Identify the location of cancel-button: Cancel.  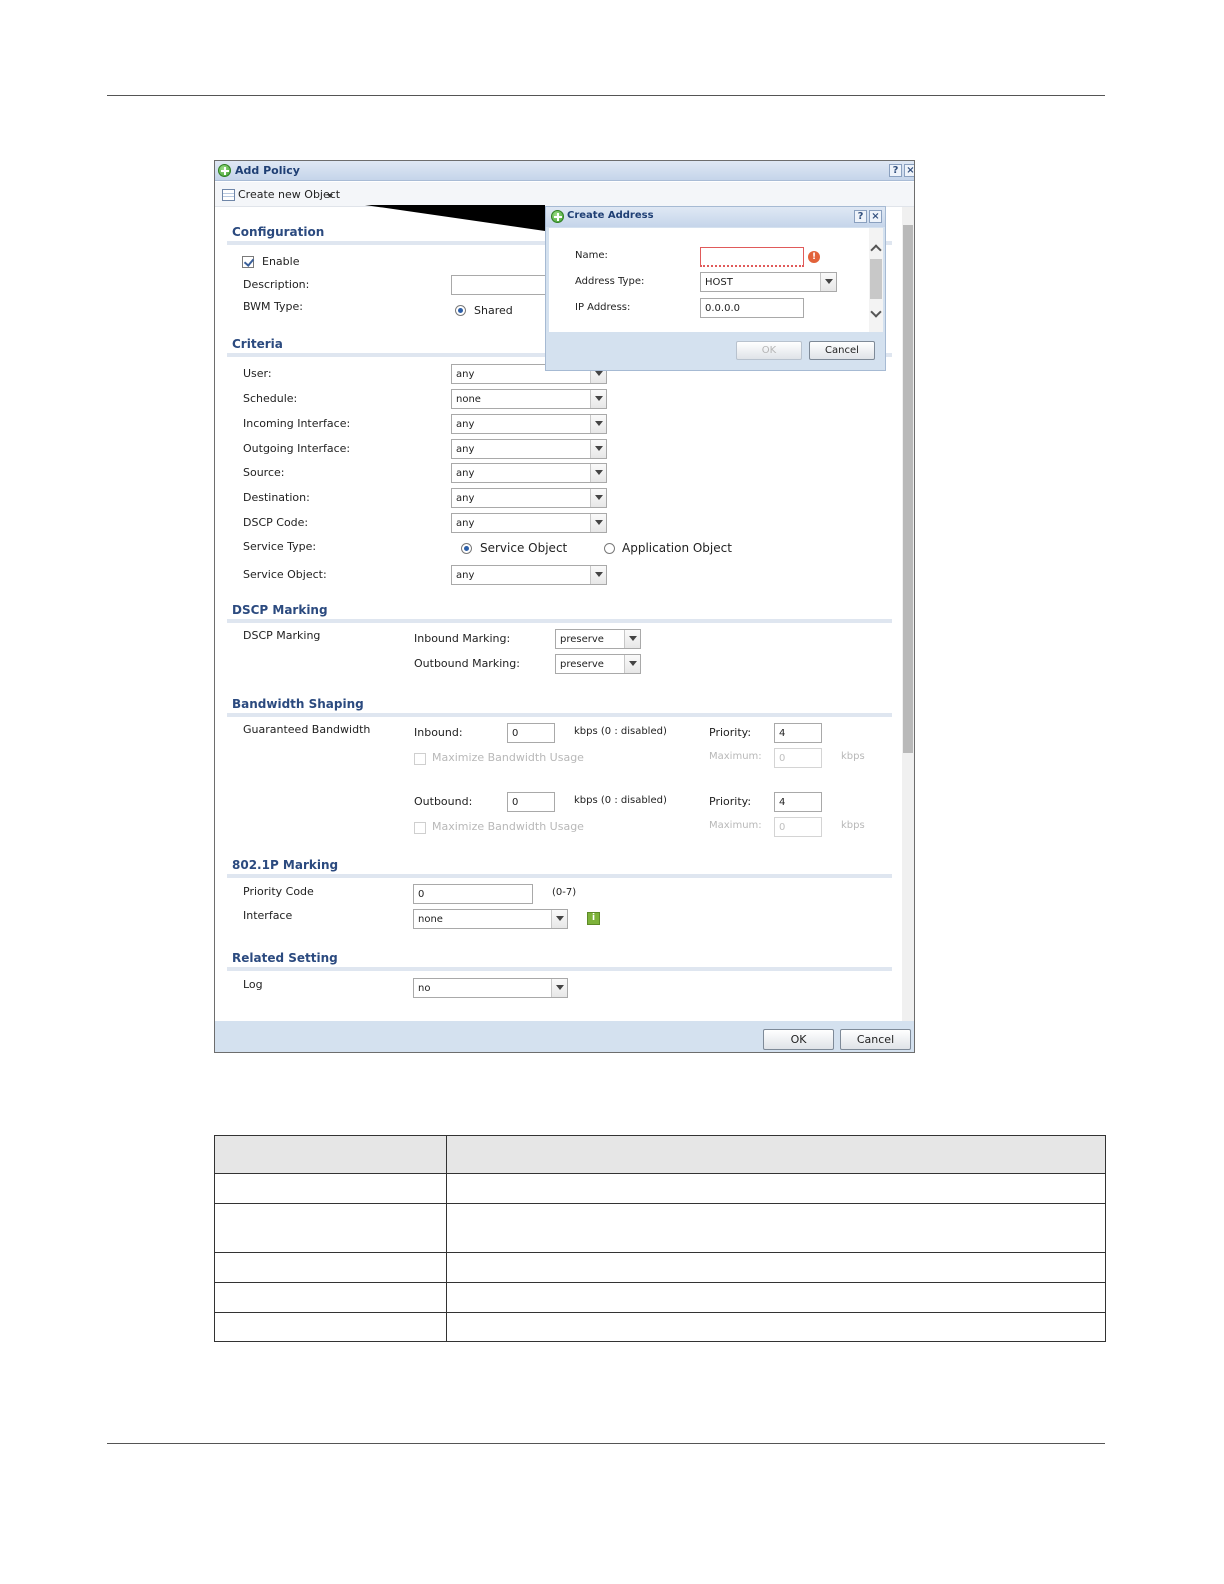
(875, 1039).